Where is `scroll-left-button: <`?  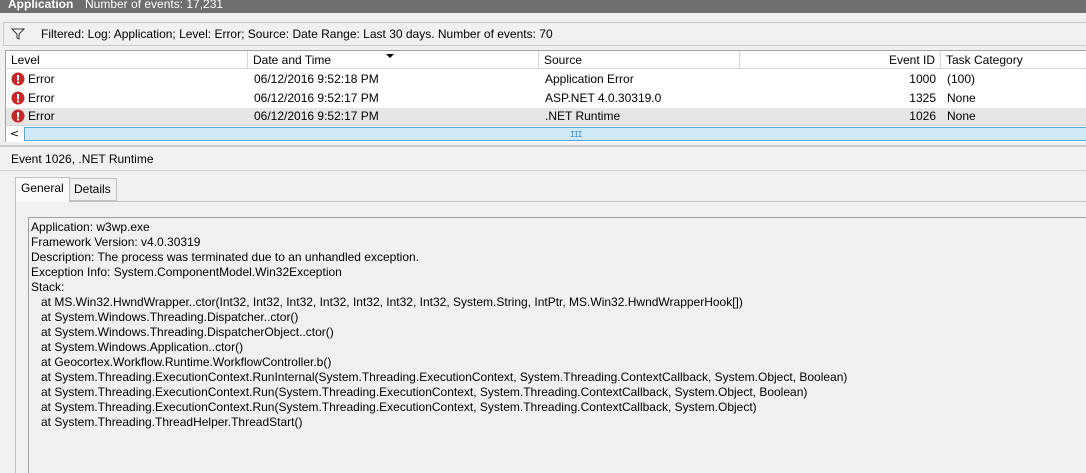
scroll-left-button: < is located at coordinates (14, 134).